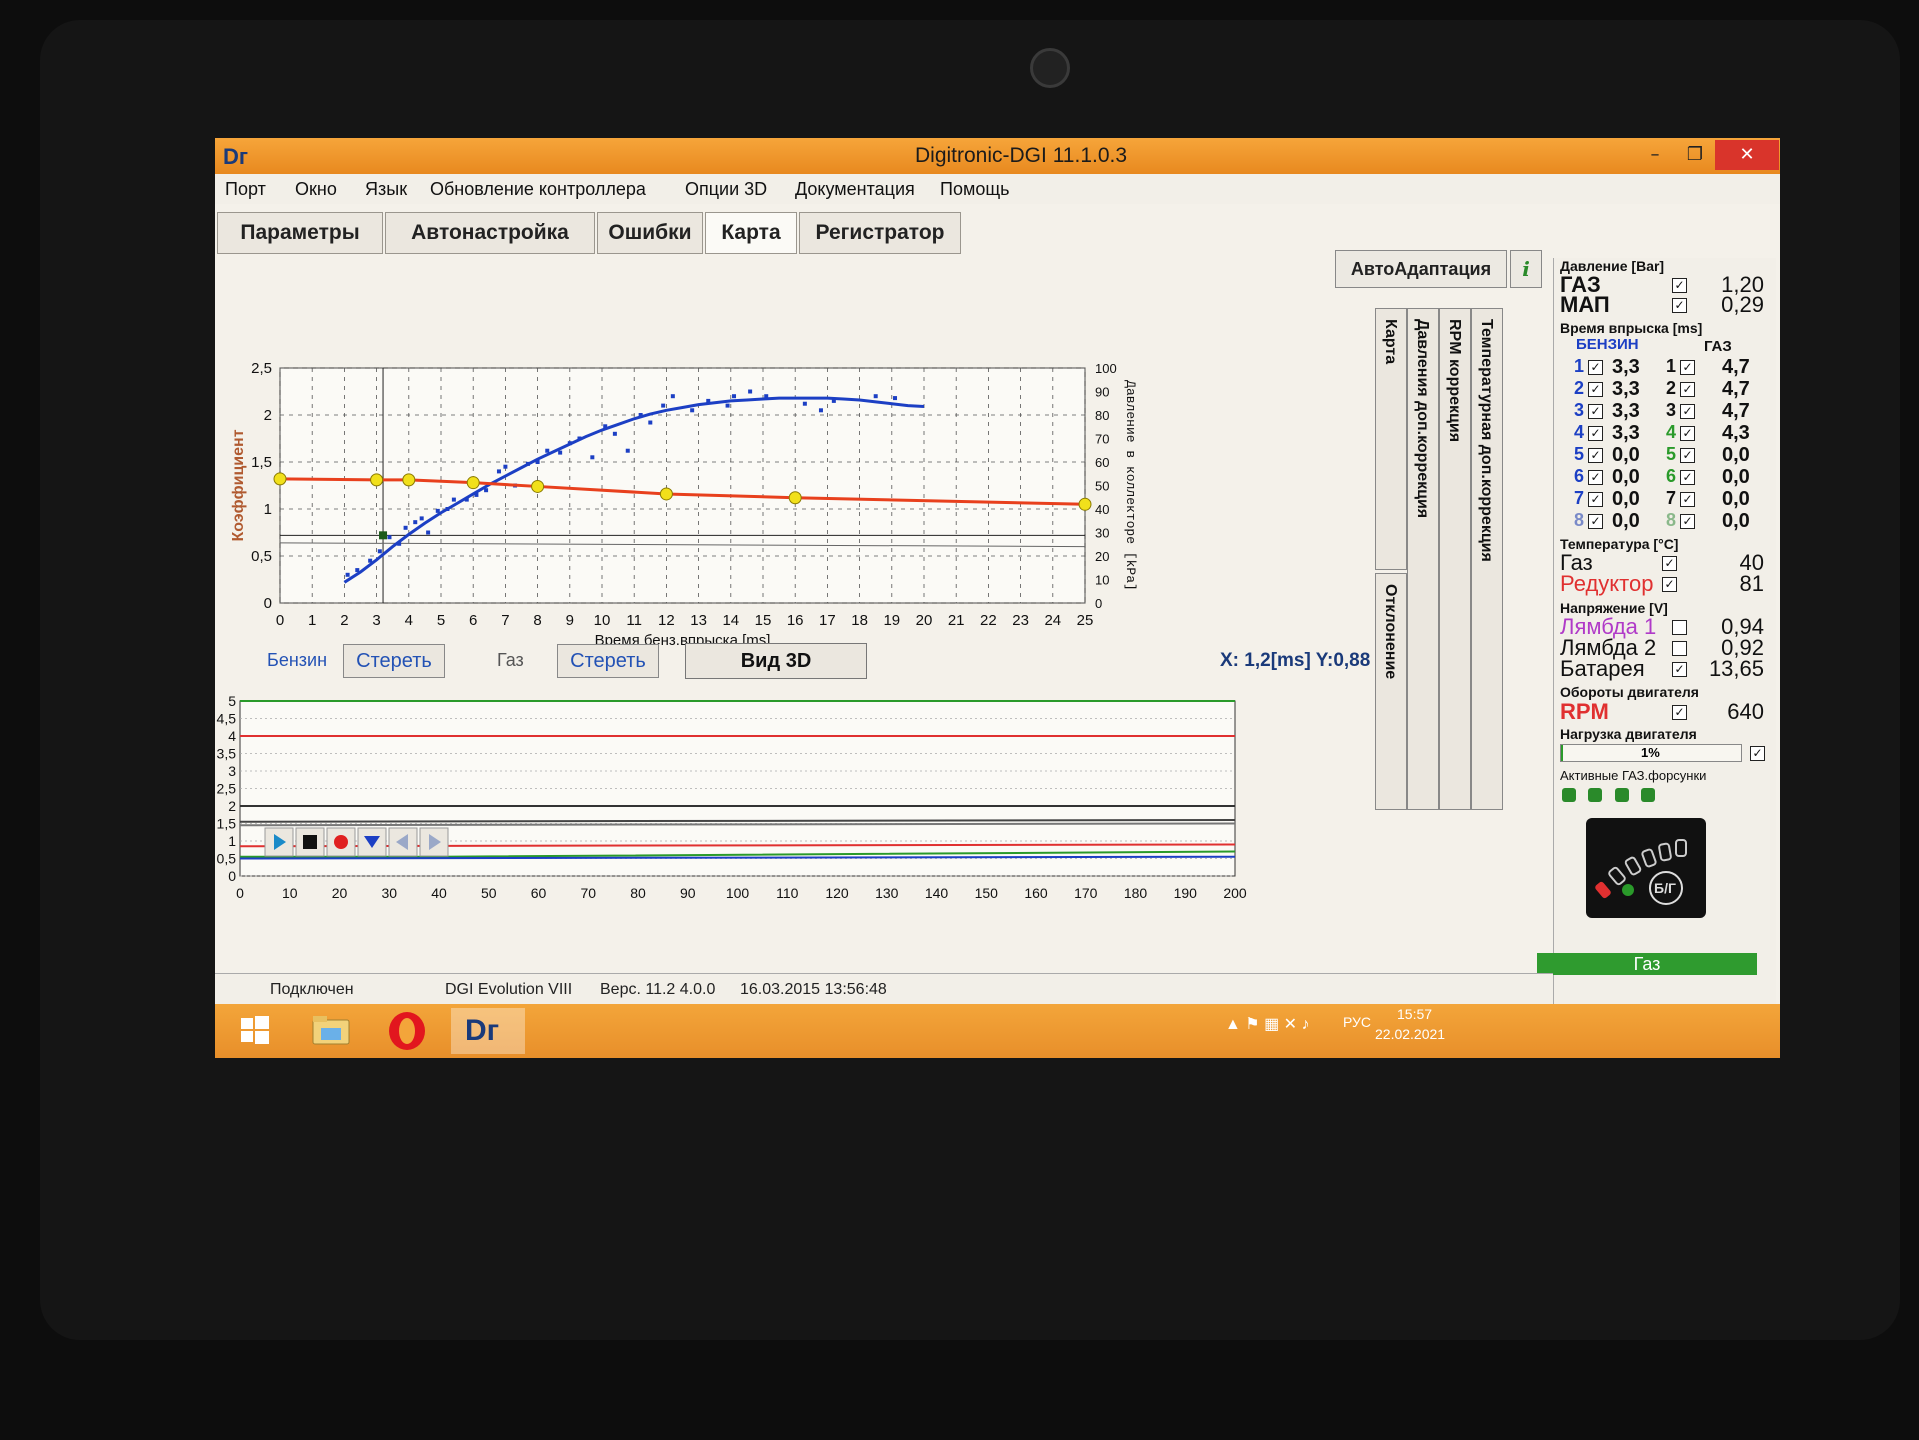 This screenshot has width=1919, height=1440. I want to click on petrol-clear-button: Стереть, so click(394, 661).